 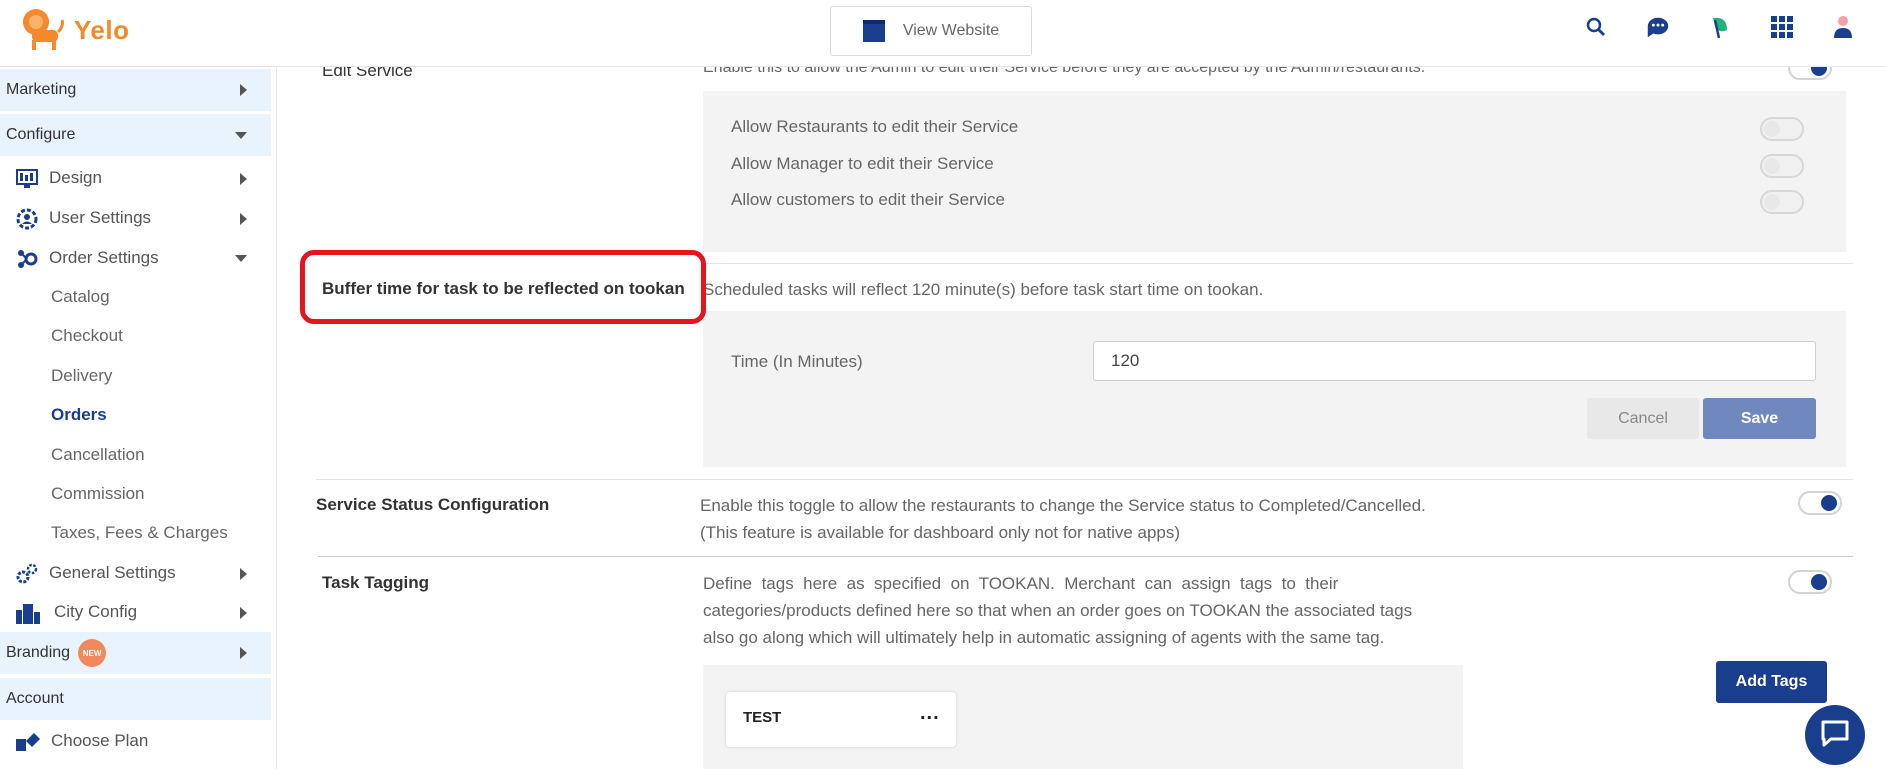 I want to click on sidebar-item-configure: Configure, so click(x=135, y=135).